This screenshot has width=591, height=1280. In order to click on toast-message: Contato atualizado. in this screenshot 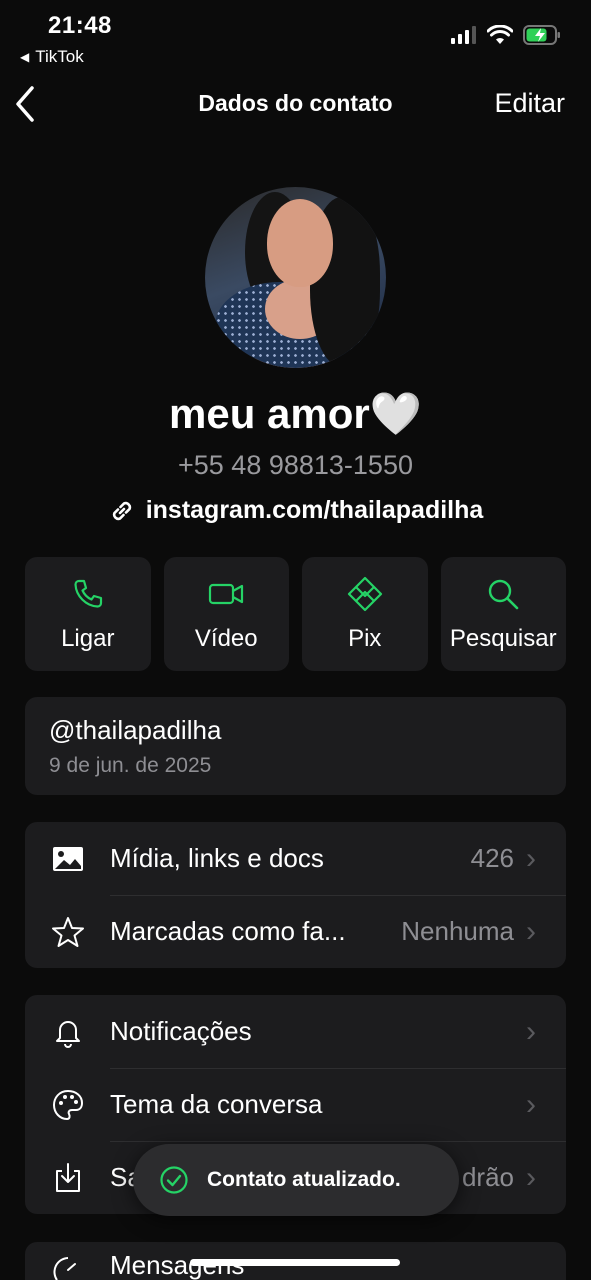, I will do `click(304, 1179)`.